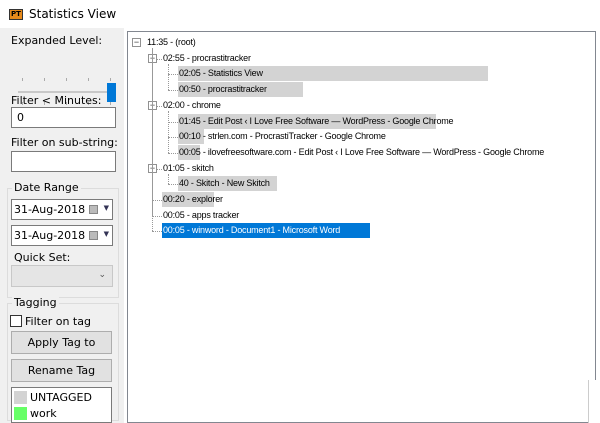 This screenshot has height=423, width=600. What do you see at coordinates (16, 14) in the screenshot?
I see `app-icon: PT` at bounding box center [16, 14].